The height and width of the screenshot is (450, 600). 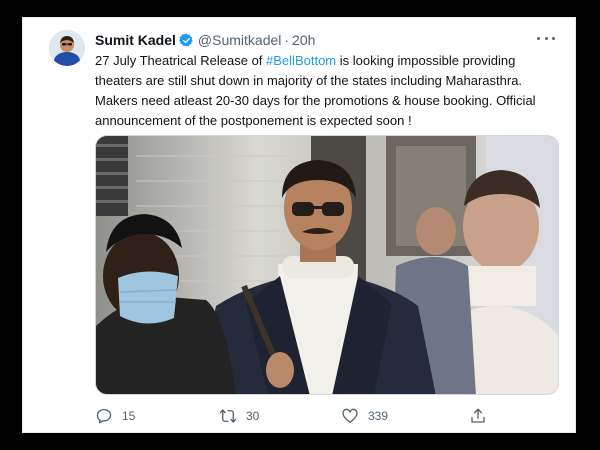 What do you see at coordinates (378, 416) in the screenshot?
I see `like-count: 339` at bounding box center [378, 416].